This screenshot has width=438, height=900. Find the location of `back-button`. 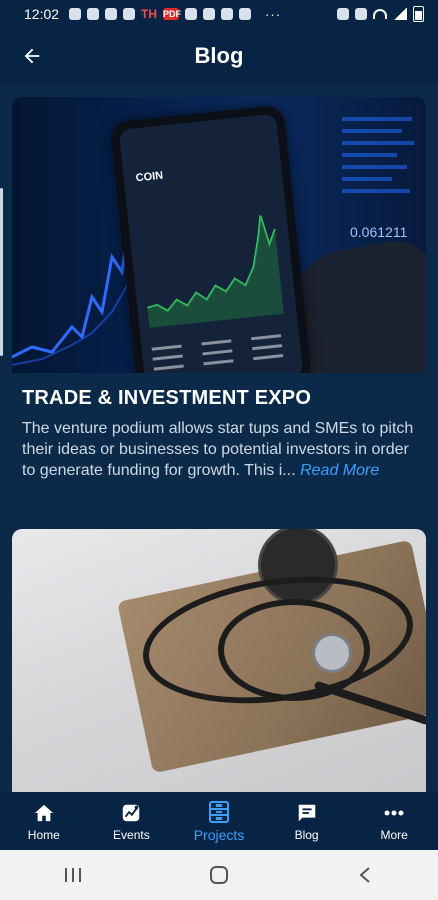

back-button is located at coordinates (32, 56).